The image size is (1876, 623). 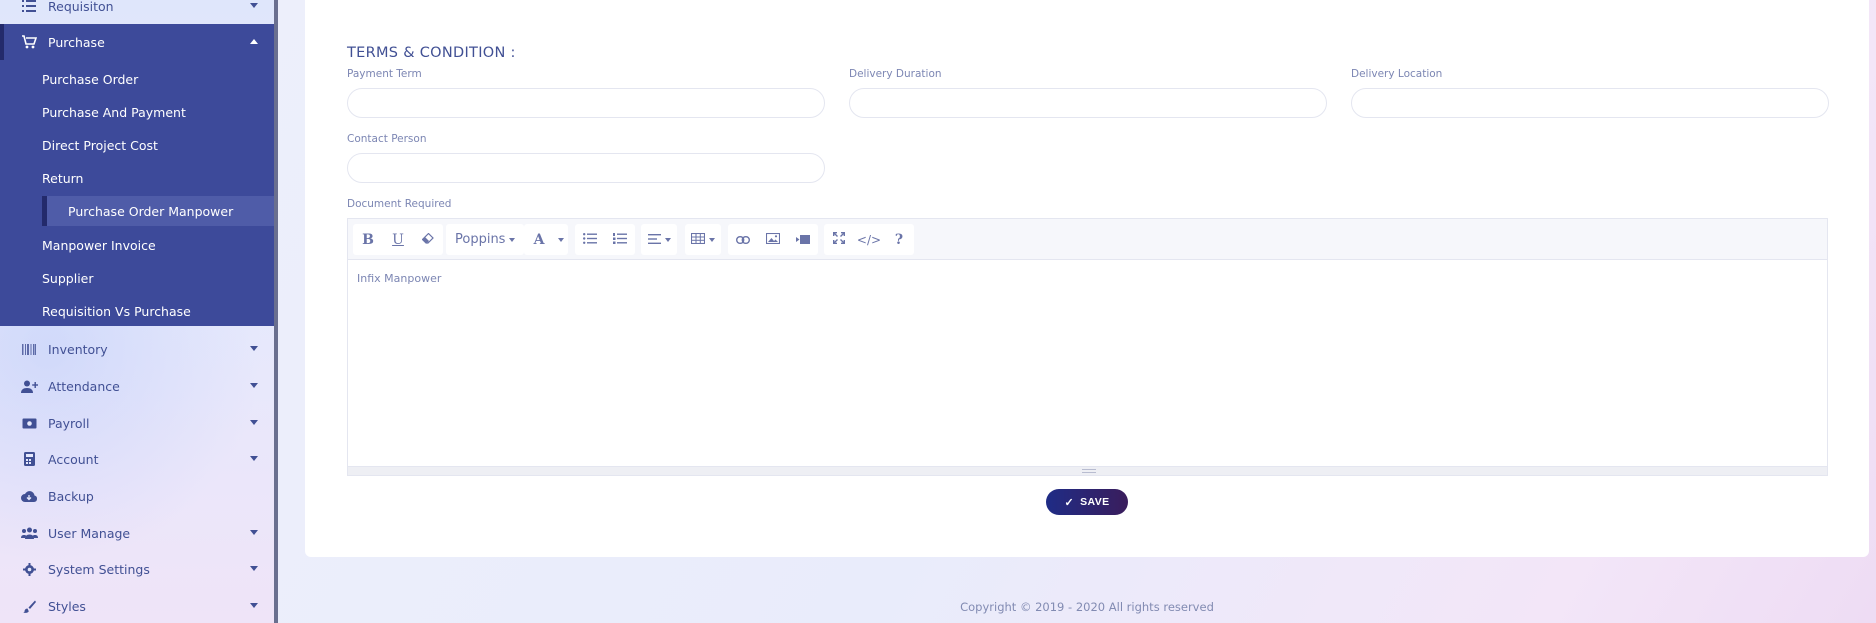 I want to click on delivery-duration-input, so click(x=1088, y=103).